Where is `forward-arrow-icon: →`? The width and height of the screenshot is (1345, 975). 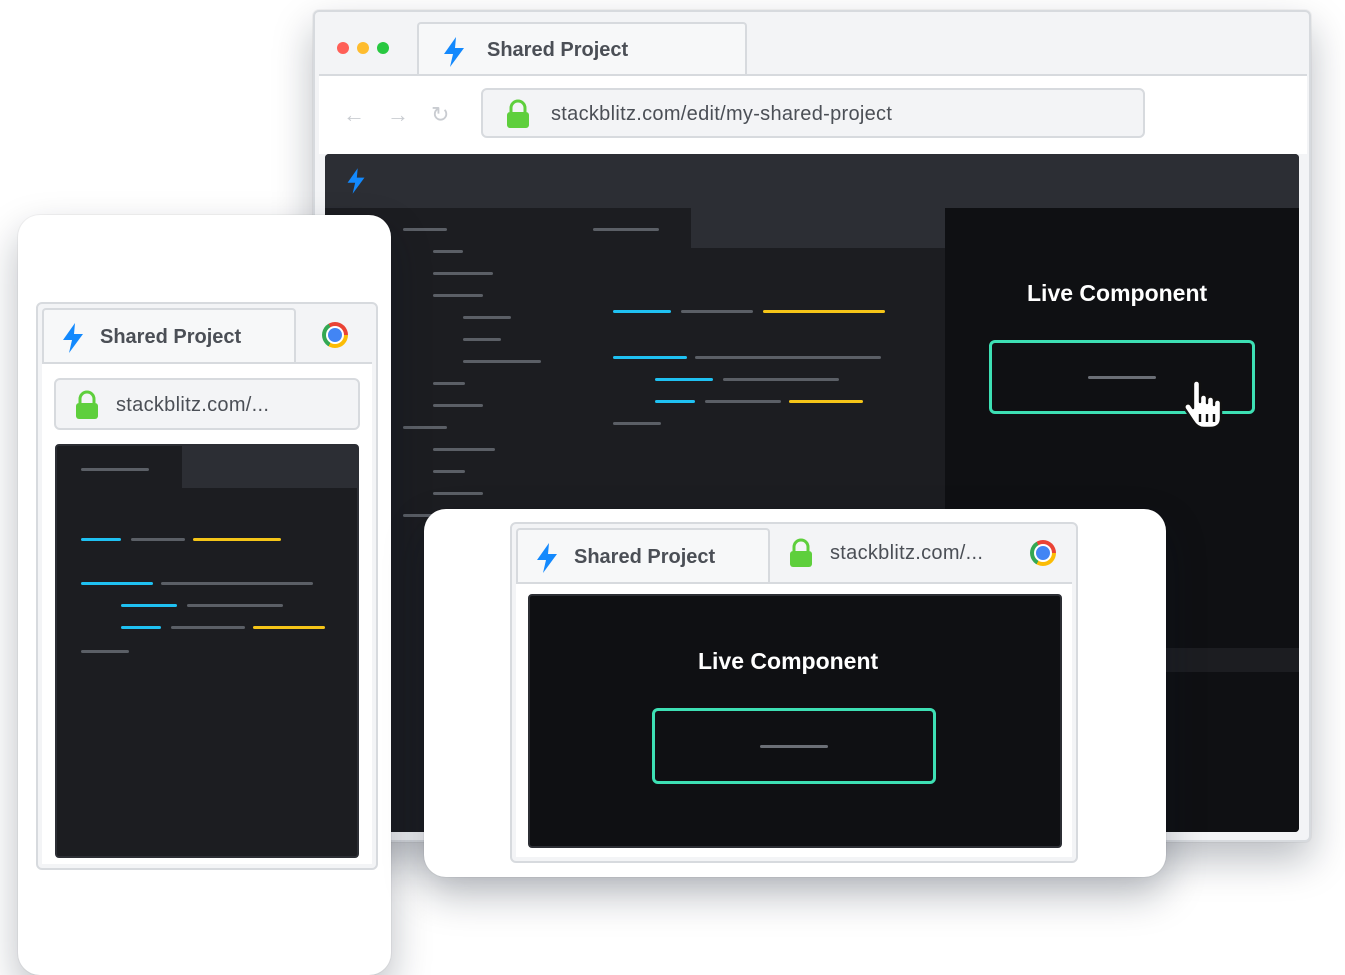 forward-arrow-icon: → is located at coordinates (398, 115).